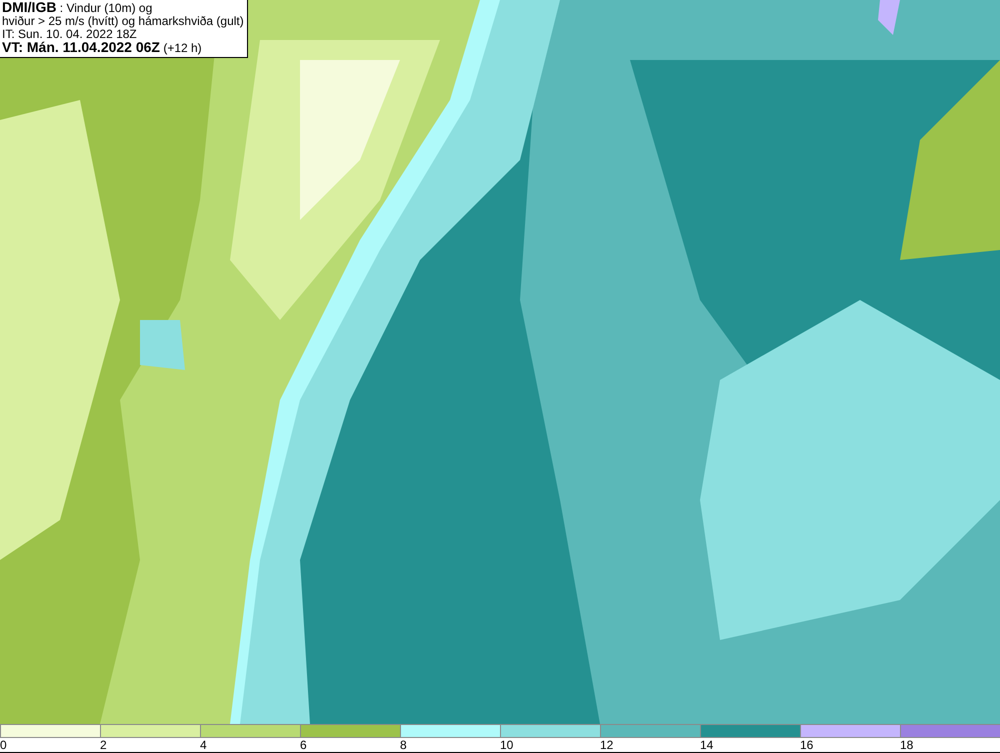  What do you see at coordinates (70, 34) in the screenshot?
I see `header-text: IT: Sun. 10. 04. 2022 18Z` at bounding box center [70, 34].